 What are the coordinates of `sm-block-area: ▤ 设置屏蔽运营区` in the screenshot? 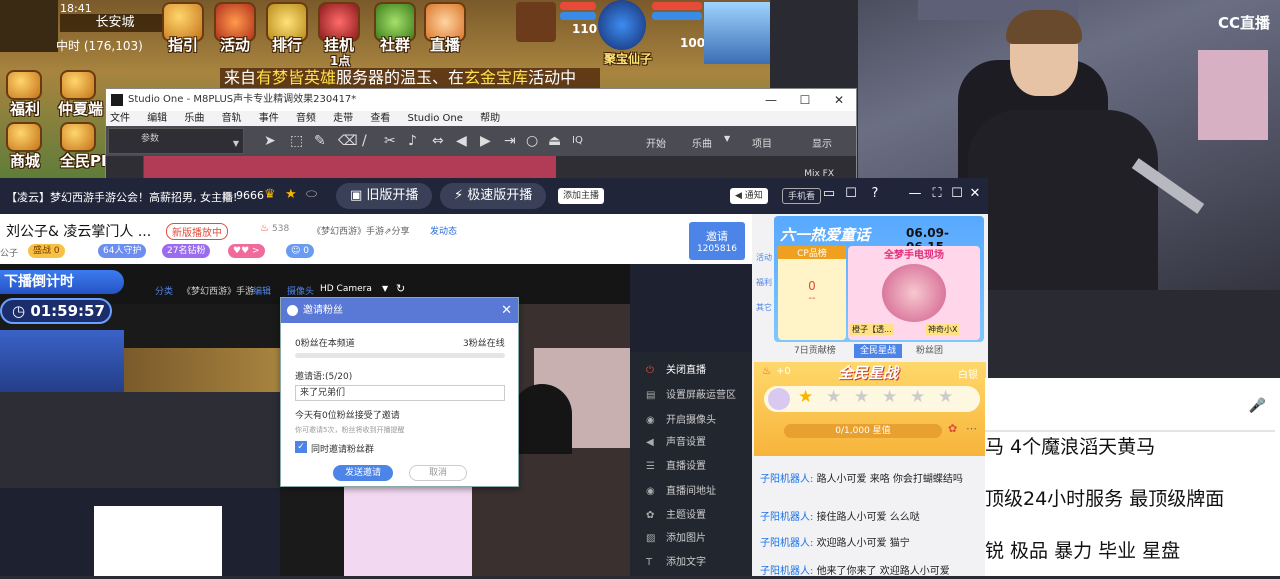 It's located at (691, 396).